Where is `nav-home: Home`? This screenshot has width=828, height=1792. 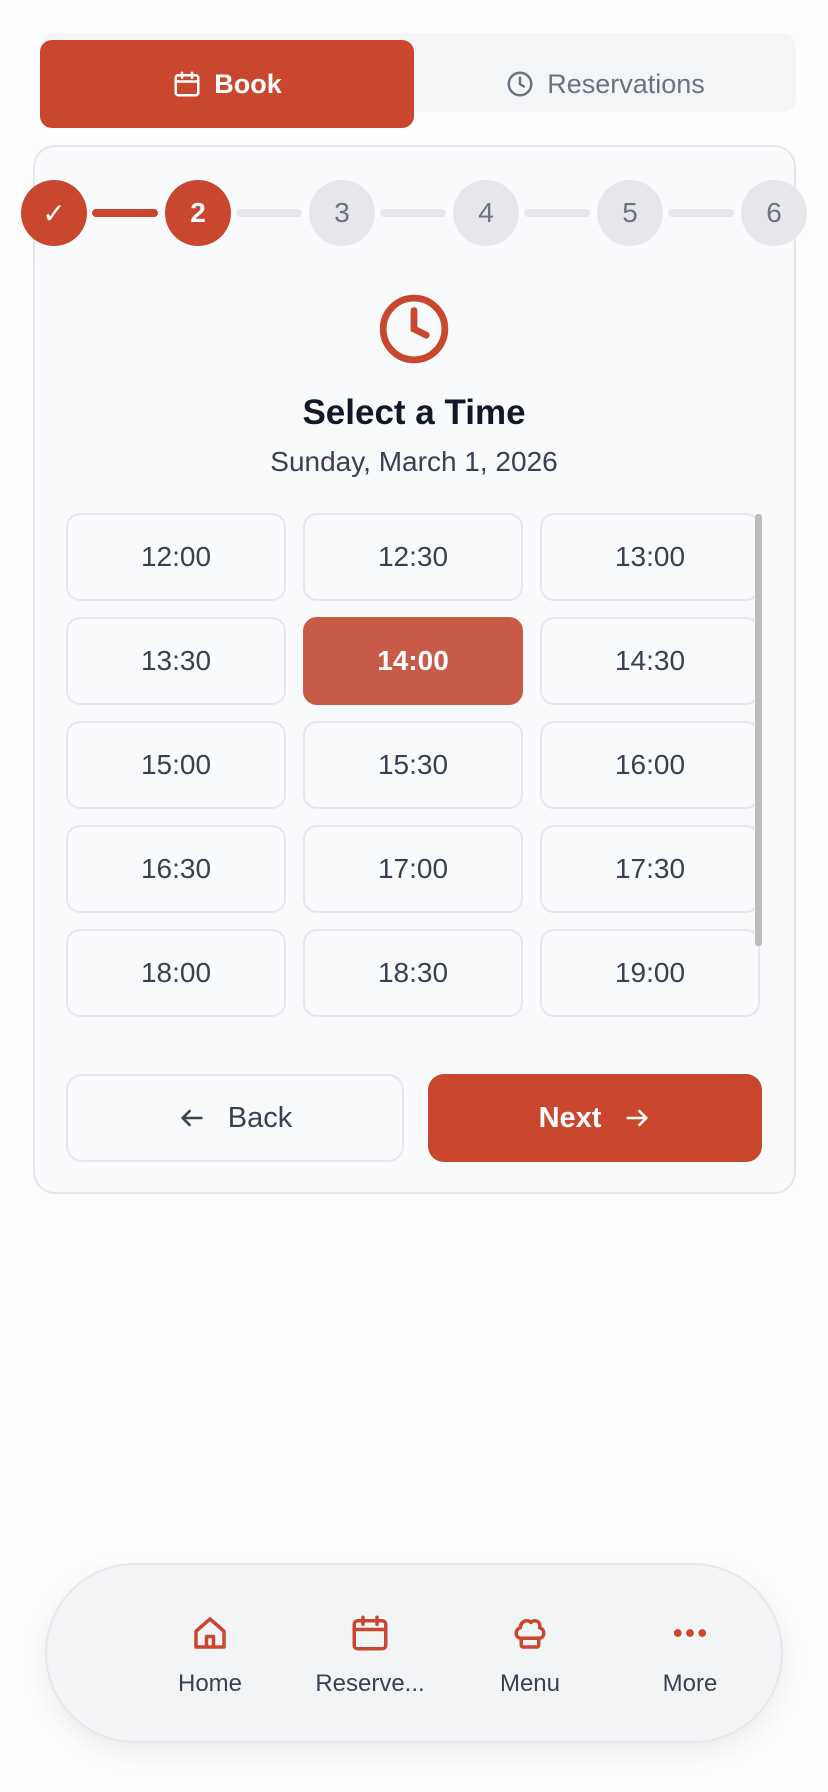
nav-home: Home is located at coordinates (210, 1655).